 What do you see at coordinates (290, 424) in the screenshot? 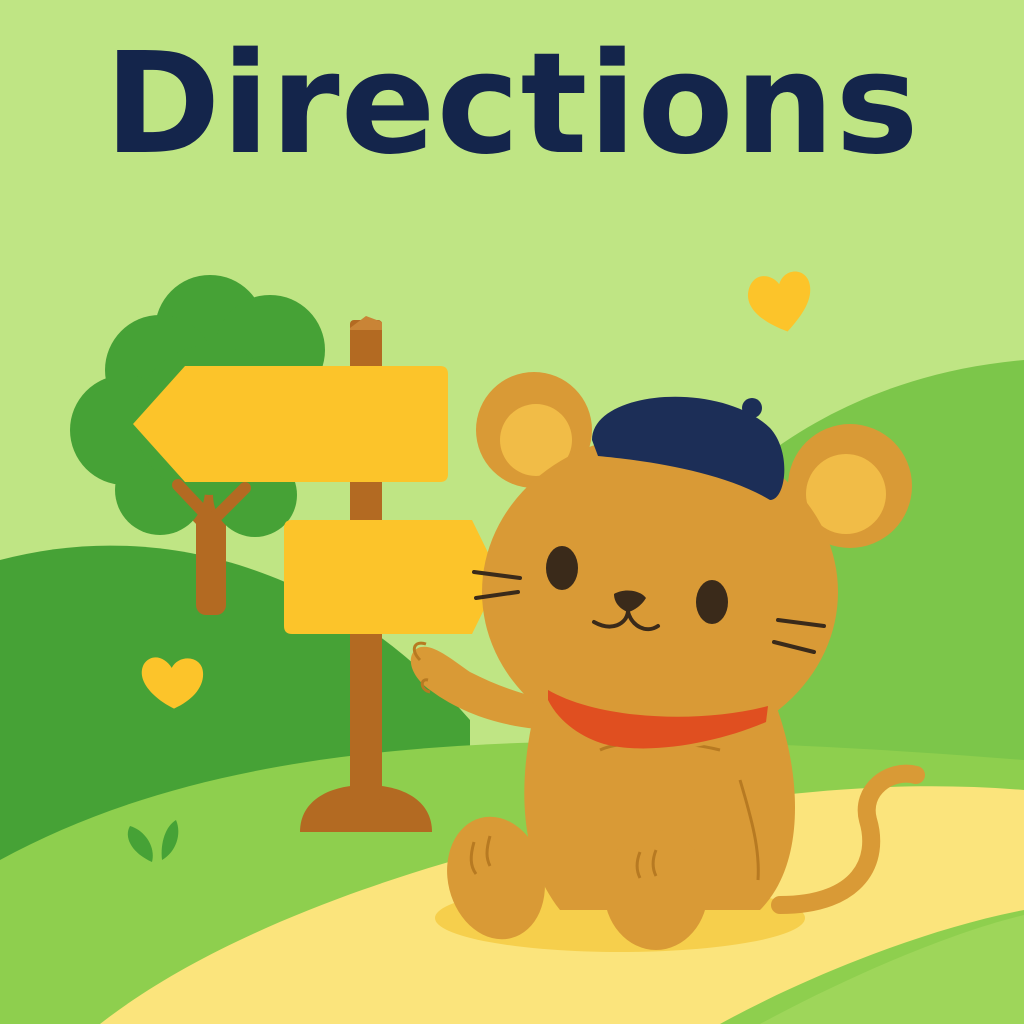
I see `sign-arrow-left` at bounding box center [290, 424].